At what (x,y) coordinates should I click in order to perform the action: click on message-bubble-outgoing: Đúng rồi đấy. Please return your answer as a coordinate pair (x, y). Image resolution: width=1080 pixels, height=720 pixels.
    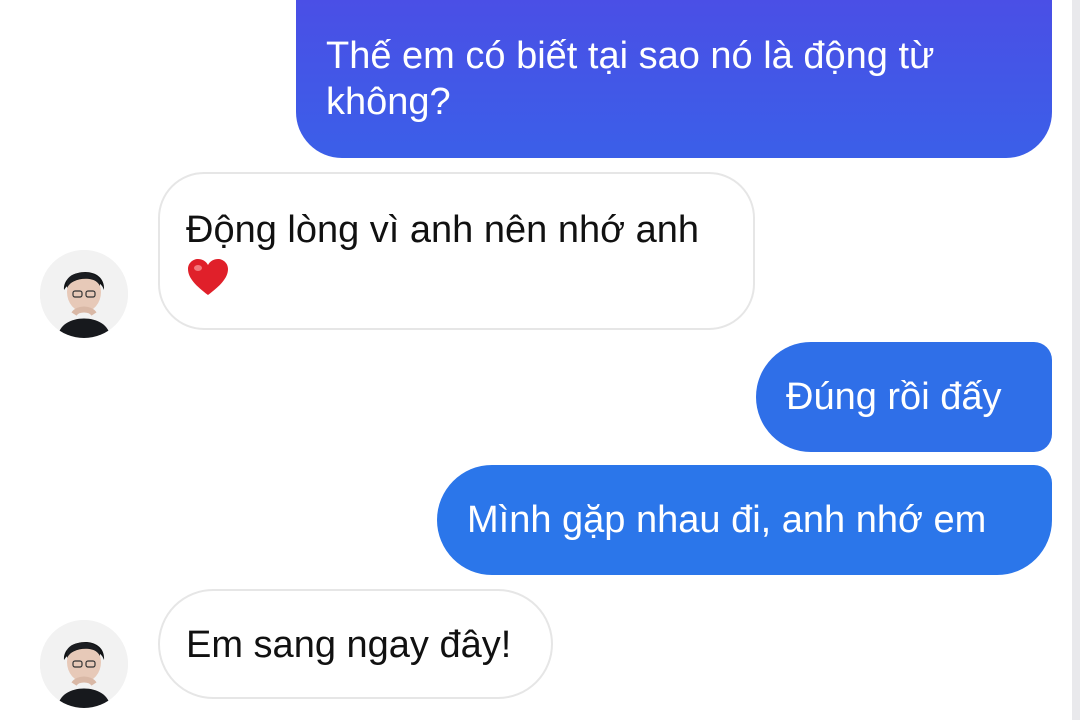
    Looking at the image, I should click on (904, 397).